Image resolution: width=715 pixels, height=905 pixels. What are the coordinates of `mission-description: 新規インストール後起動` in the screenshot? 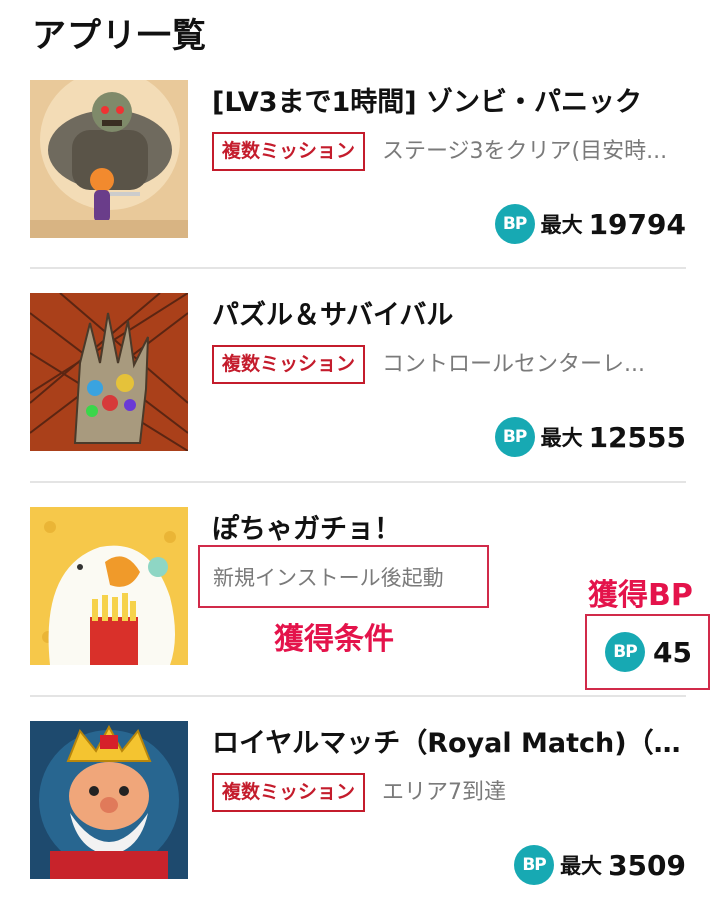 It's located at (328, 578).